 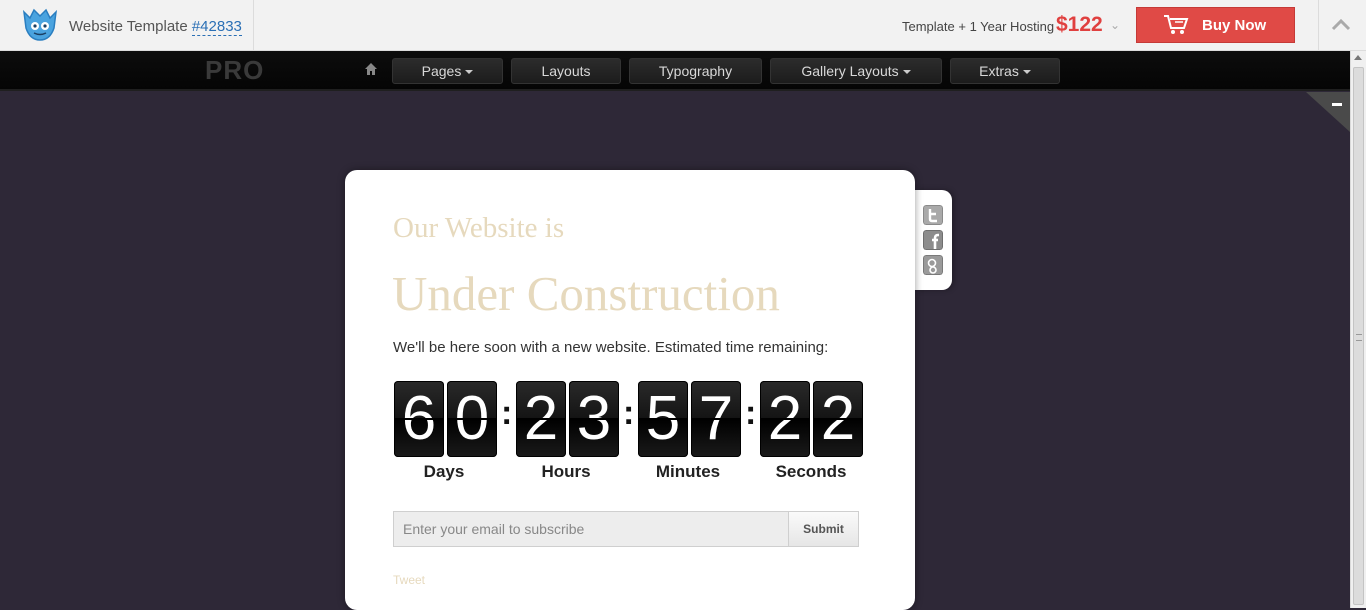 I want to click on countdown-digit: 5, so click(x=663, y=419).